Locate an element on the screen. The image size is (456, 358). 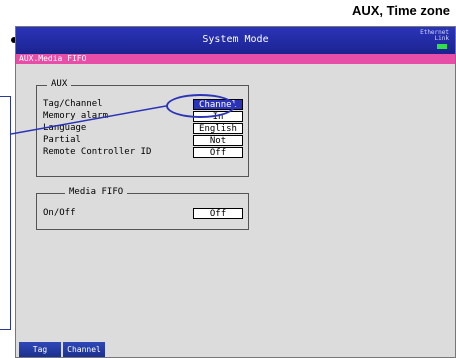
softkey-channel: Channel is located at coordinates (84, 349).